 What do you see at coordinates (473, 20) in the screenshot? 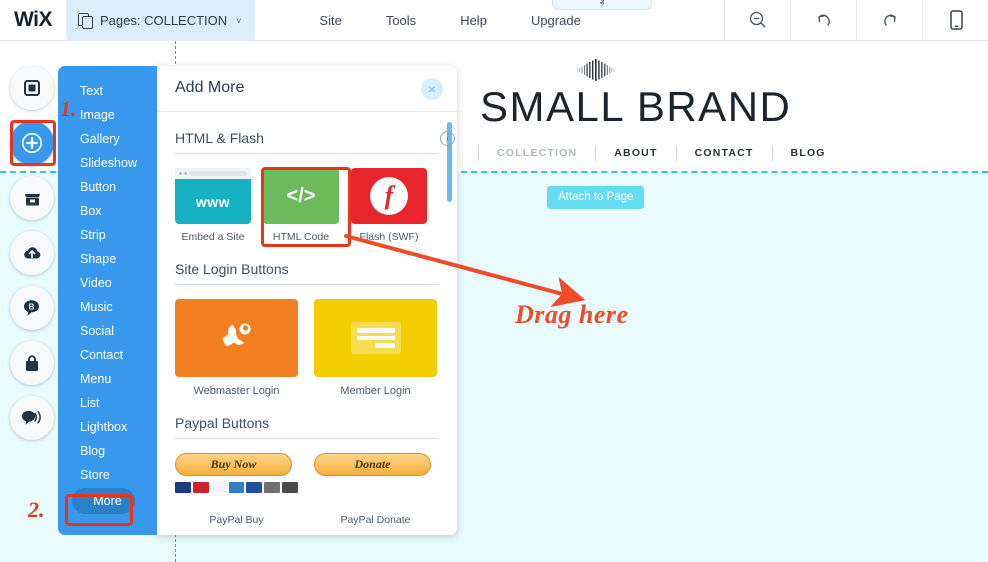
I see `menu-item-help: Help` at bounding box center [473, 20].